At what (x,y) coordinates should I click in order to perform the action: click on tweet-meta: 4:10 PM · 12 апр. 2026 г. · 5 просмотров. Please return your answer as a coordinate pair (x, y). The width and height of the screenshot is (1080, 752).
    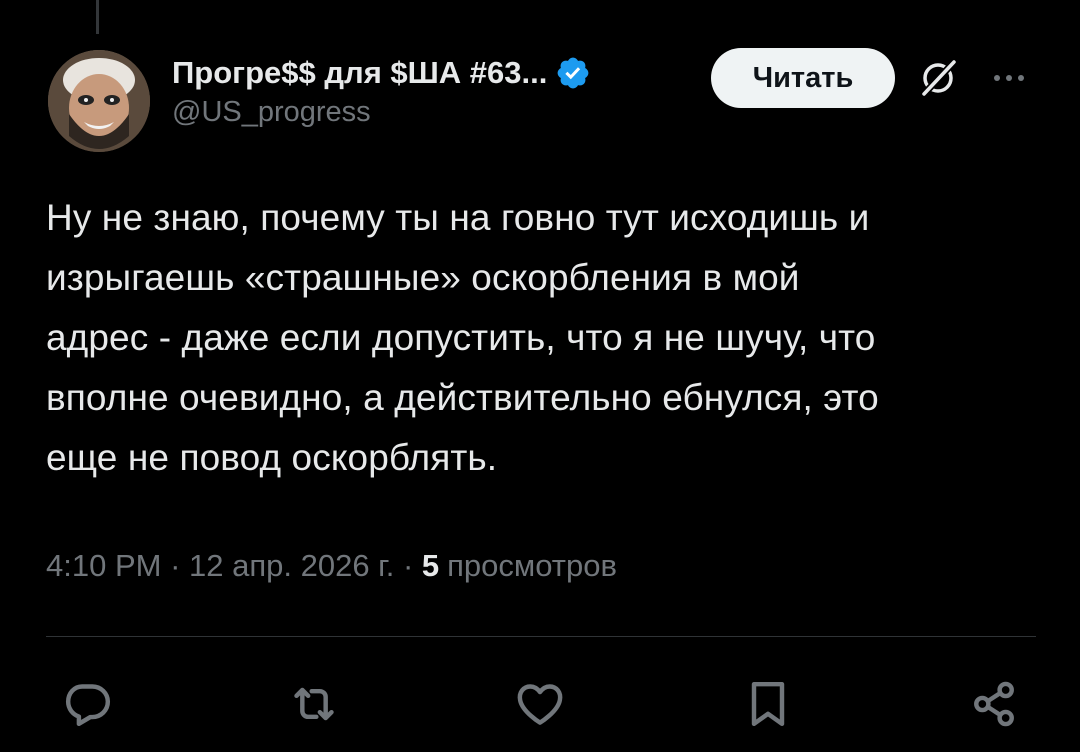
    Looking at the image, I should click on (331, 566).